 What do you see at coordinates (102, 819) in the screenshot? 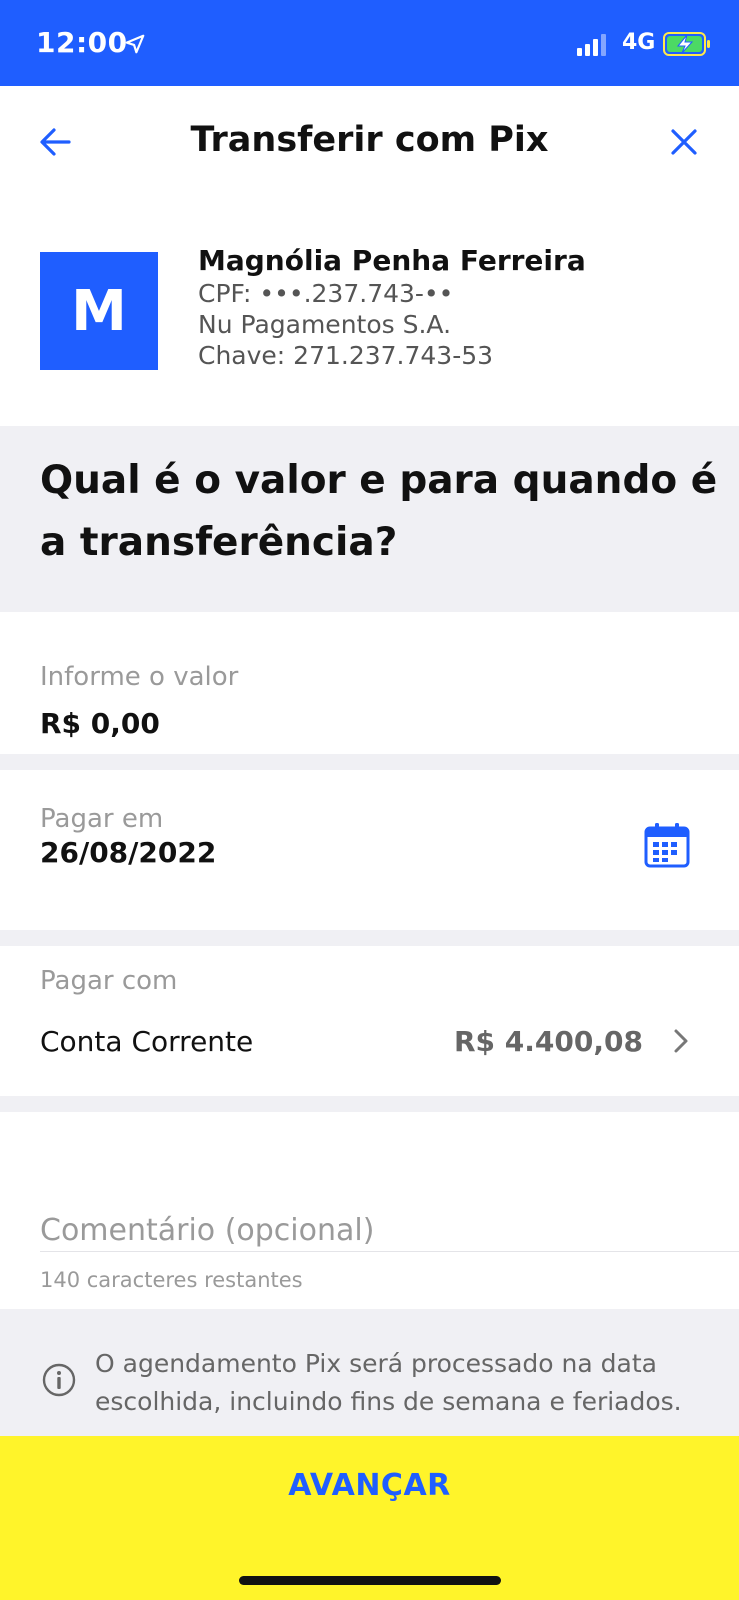
I see `date-label: Pagar em` at bounding box center [102, 819].